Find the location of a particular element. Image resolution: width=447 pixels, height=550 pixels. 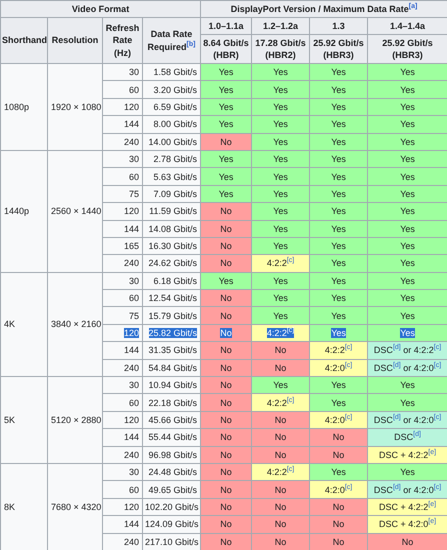

table-cell: 5.63 Gbit/s is located at coordinates (171, 177).